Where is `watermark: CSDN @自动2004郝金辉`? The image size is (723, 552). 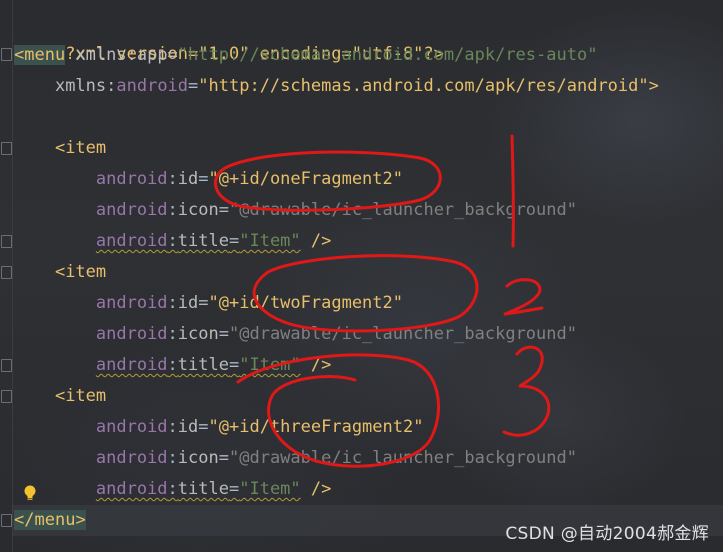
watermark: CSDN @自动2004郝金辉 is located at coordinates (607, 534).